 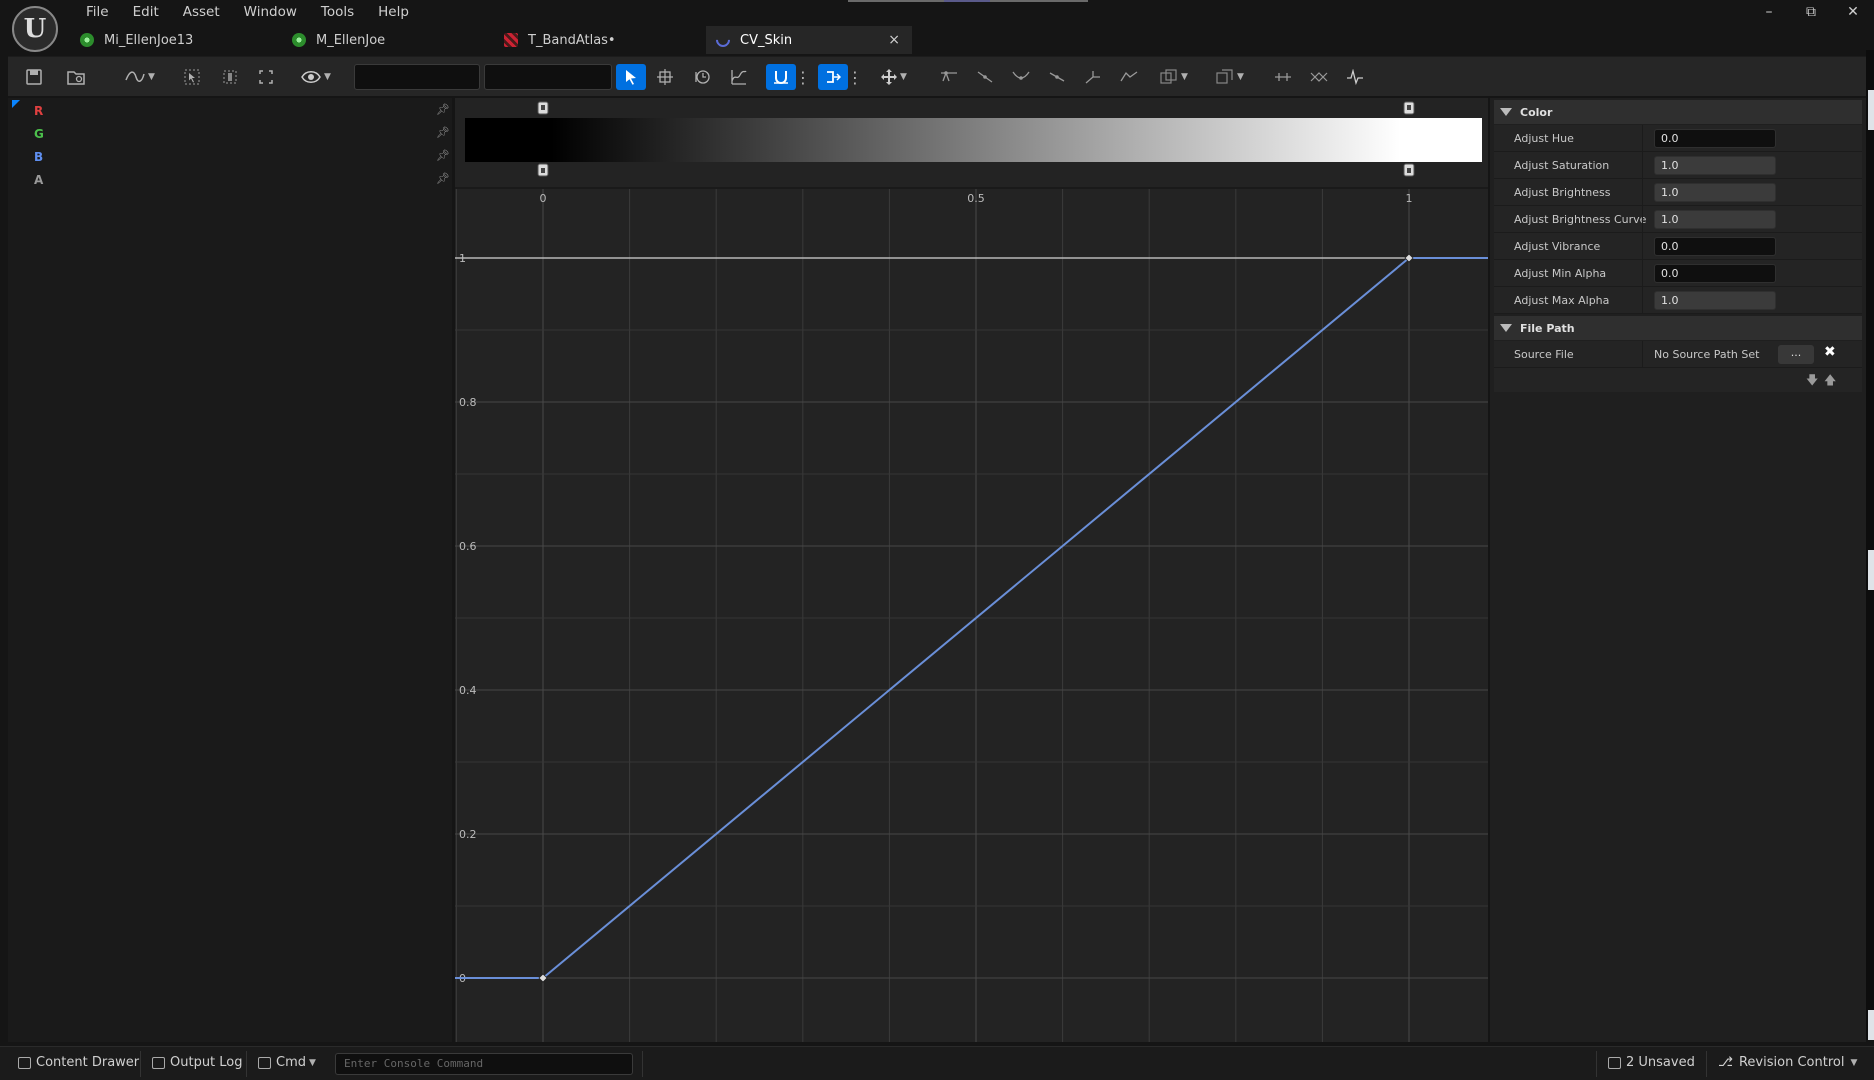 What do you see at coordinates (723, 40) in the screenshot?
I see `curve-asset-icon` at bounding box center [723, 40].